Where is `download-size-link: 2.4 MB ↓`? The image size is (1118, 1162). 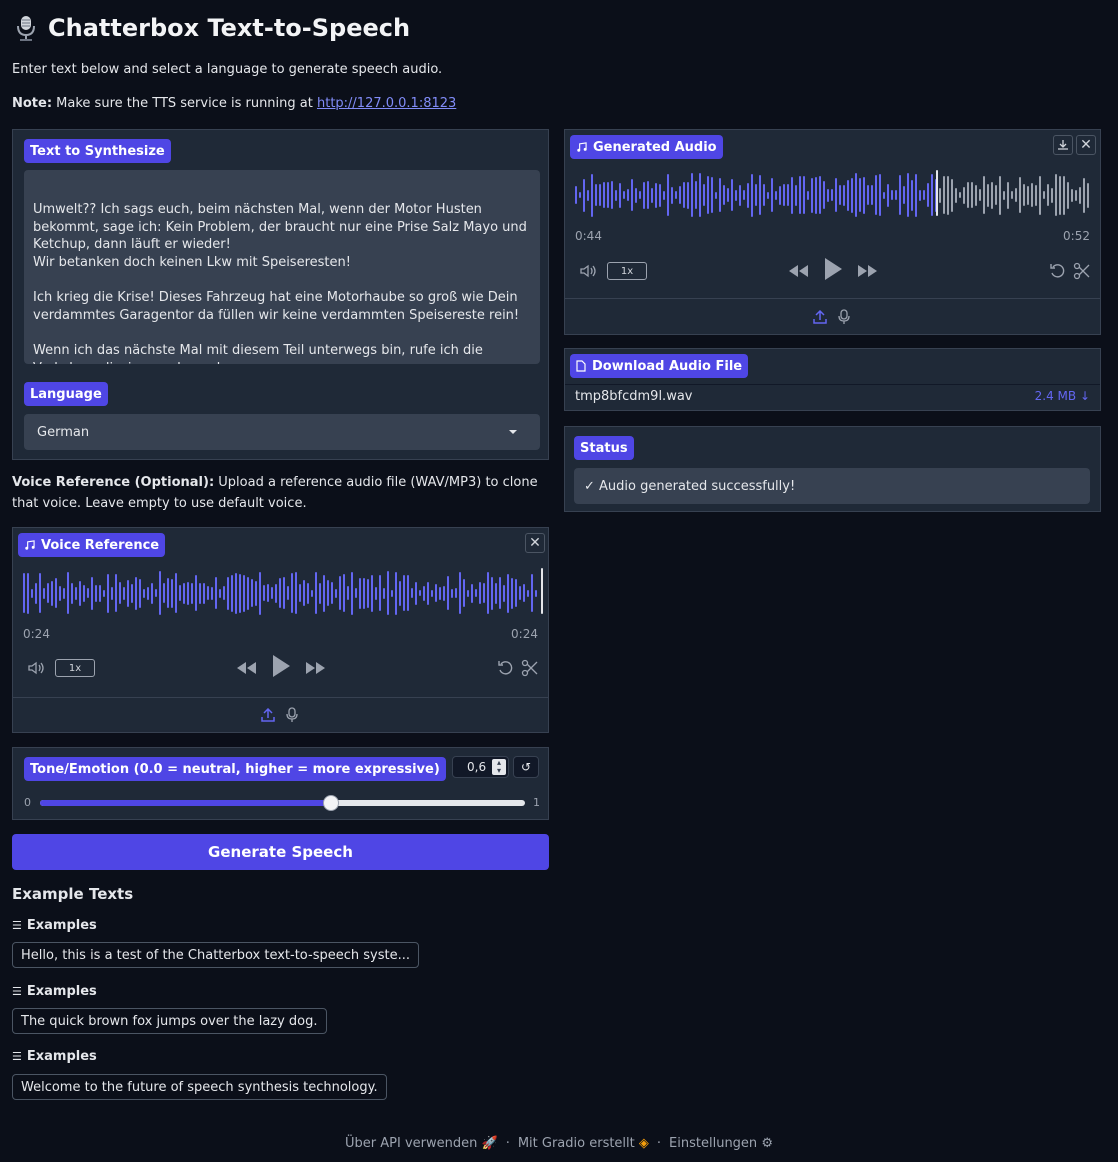
download-size-link: 2.4 MB ↓ is located at coordinates (1062, 396).